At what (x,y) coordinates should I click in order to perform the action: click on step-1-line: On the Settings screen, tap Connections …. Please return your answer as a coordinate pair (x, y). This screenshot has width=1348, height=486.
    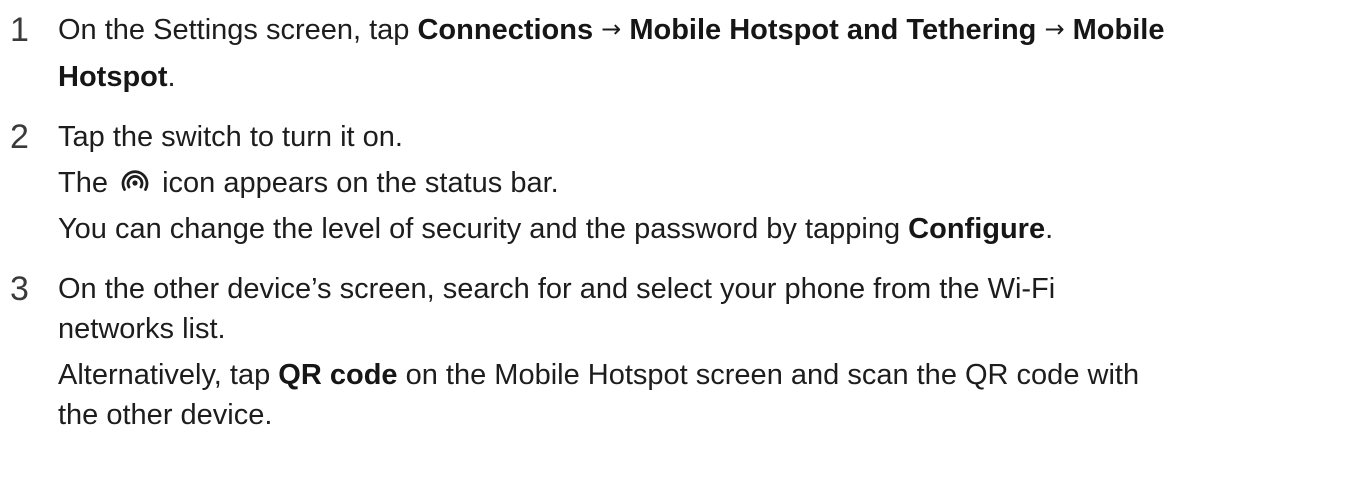
    Looking at the image, I should click on (699, 30).